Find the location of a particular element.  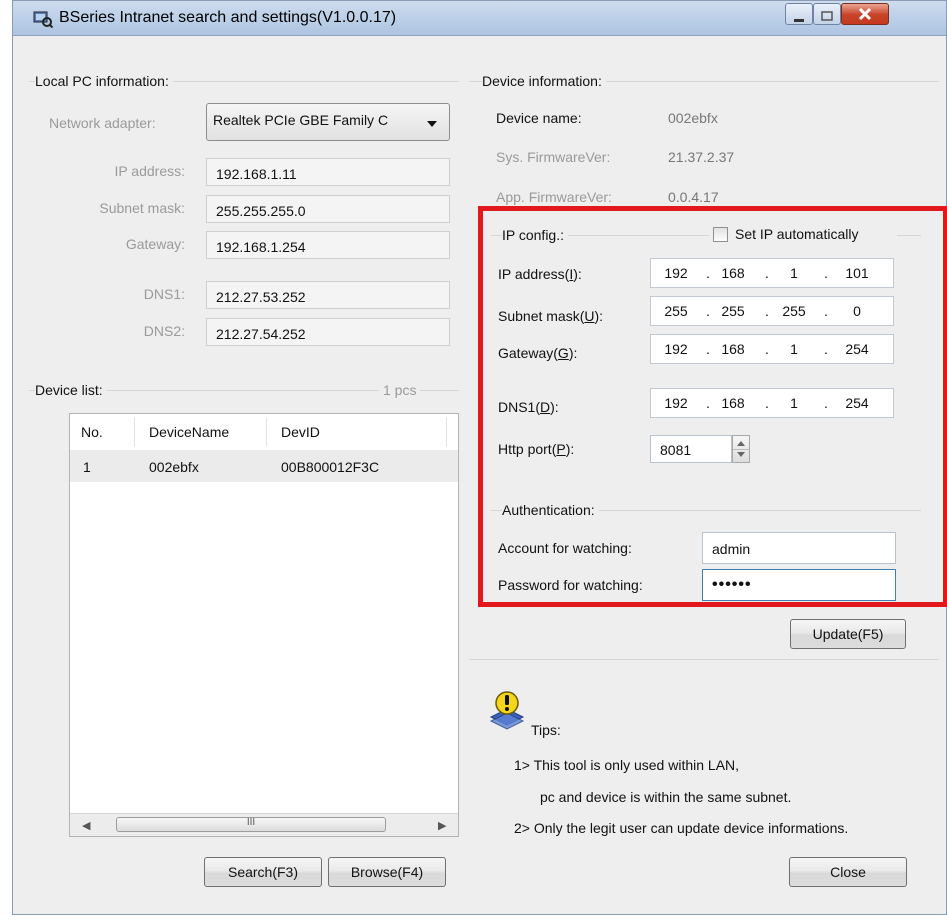

gateway-label: Gateway(G): is located at coordinates (538, 353).